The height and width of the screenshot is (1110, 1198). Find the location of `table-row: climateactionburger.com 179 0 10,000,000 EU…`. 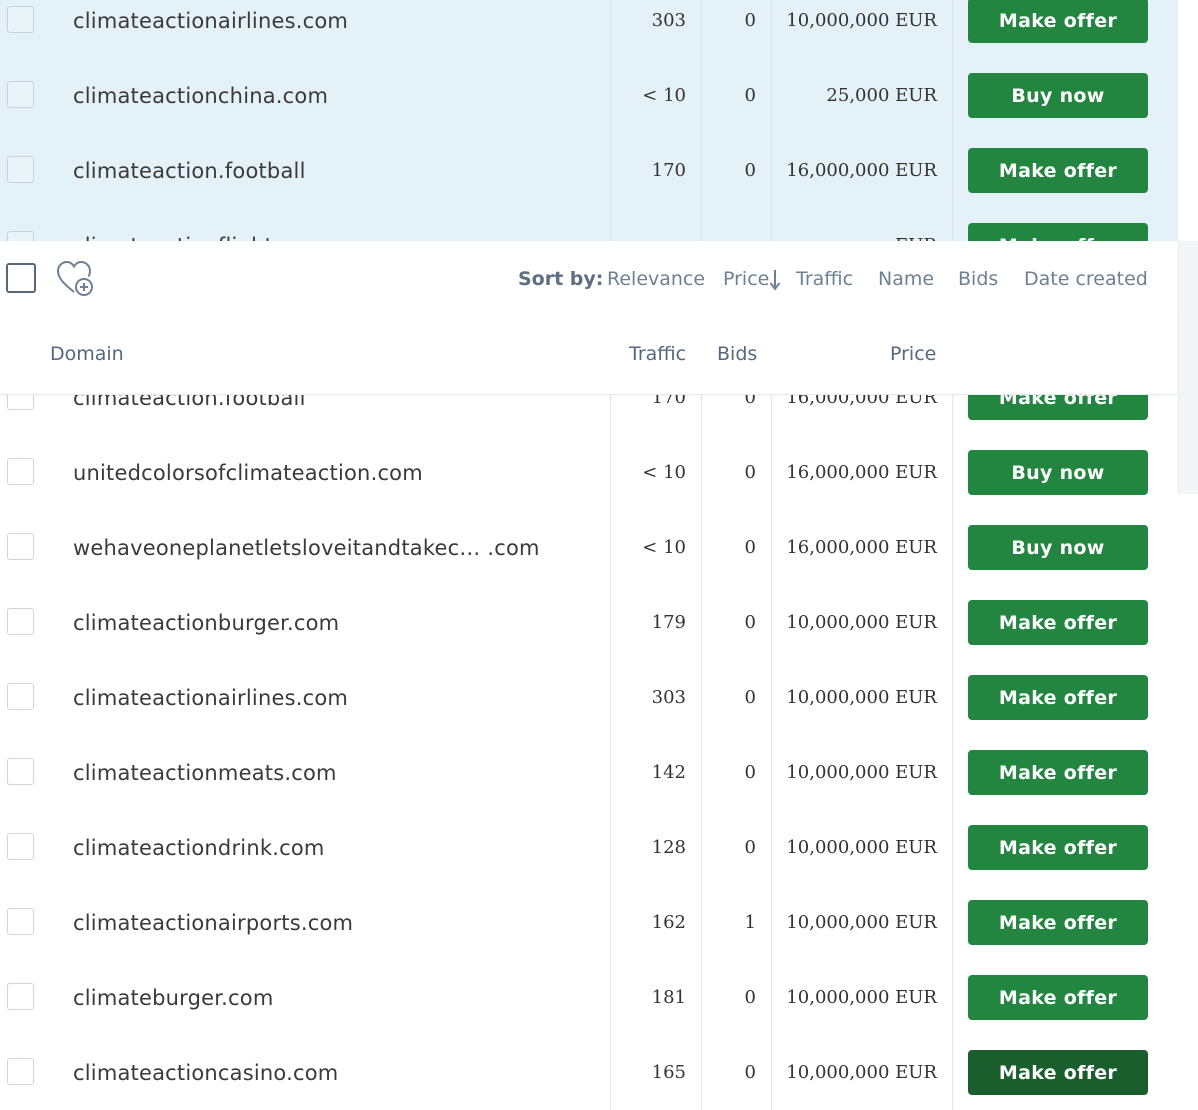

table-row: climateactionburger.com 179 0 10,000,000 EU… is located at coordinates (589, 622).